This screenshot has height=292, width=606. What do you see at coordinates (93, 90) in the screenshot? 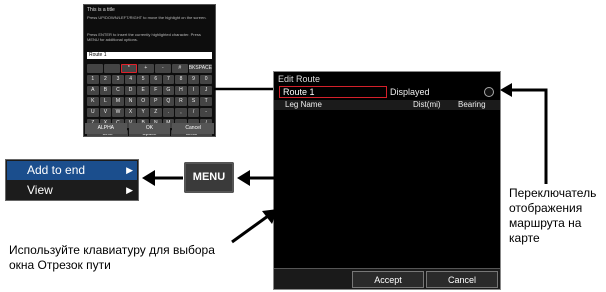
I see `keyboard-key: A` at bounding box center [93, 90].